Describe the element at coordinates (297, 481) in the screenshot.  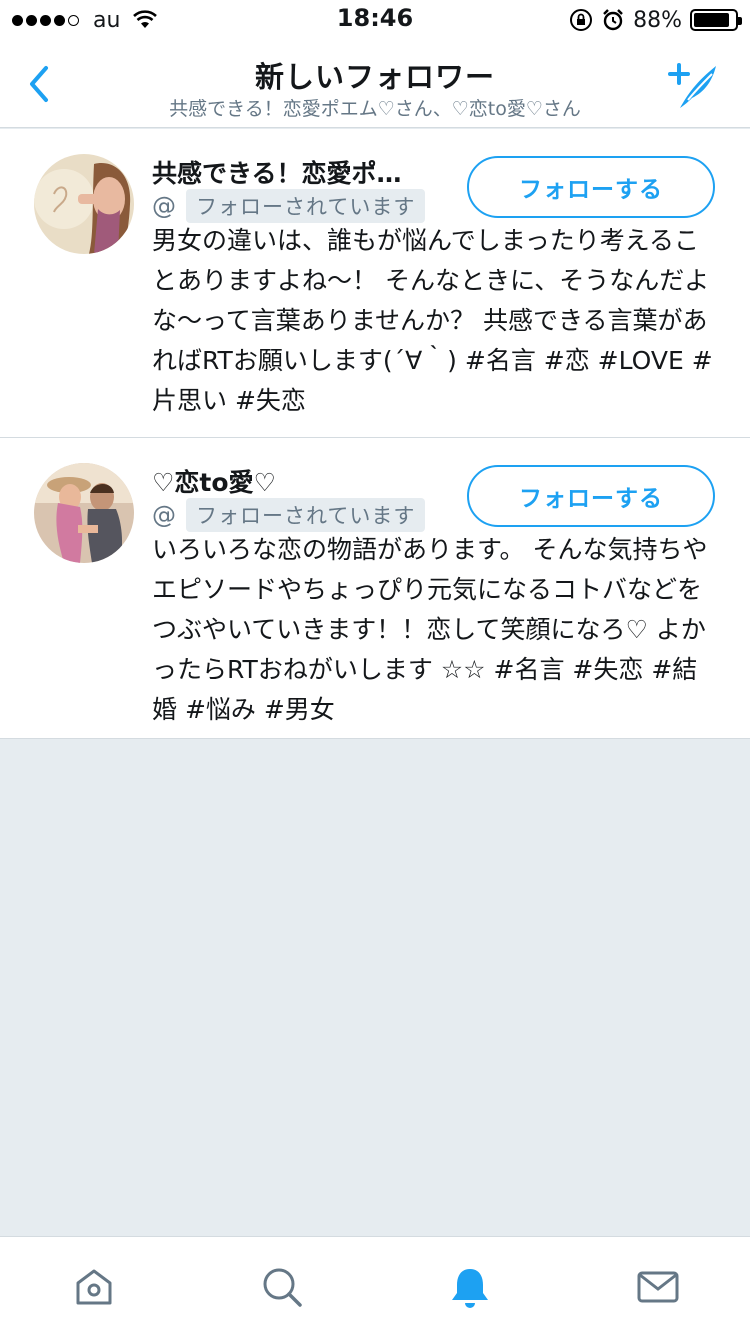
I see `follower-name: ♡恋to愛♡` at that location.